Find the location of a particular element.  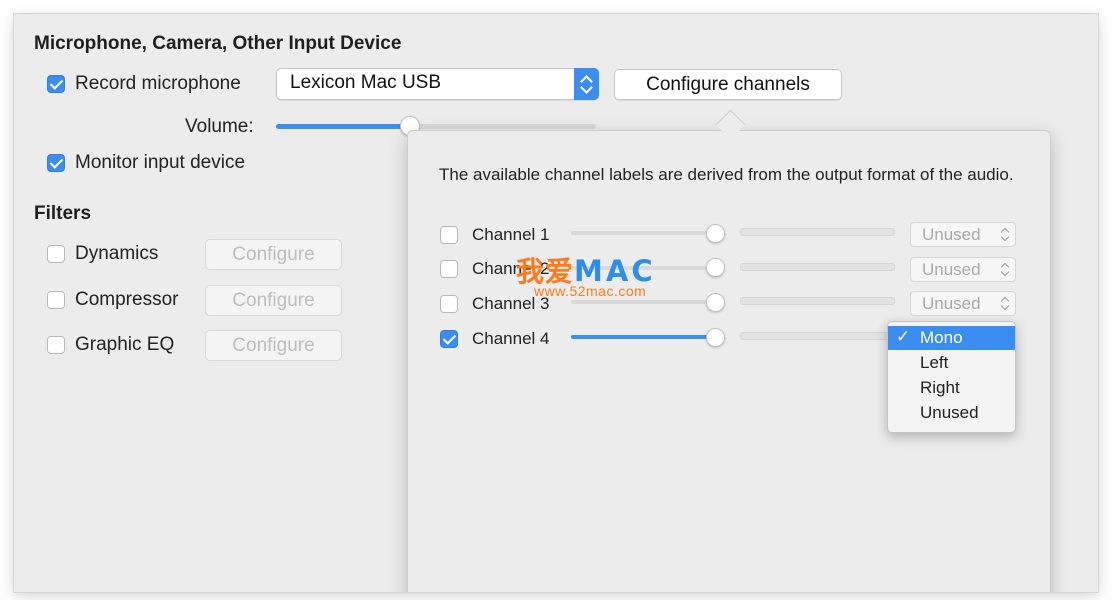

input-device-popup: Lexicon Mac USB is located at coordinates (437, 84).